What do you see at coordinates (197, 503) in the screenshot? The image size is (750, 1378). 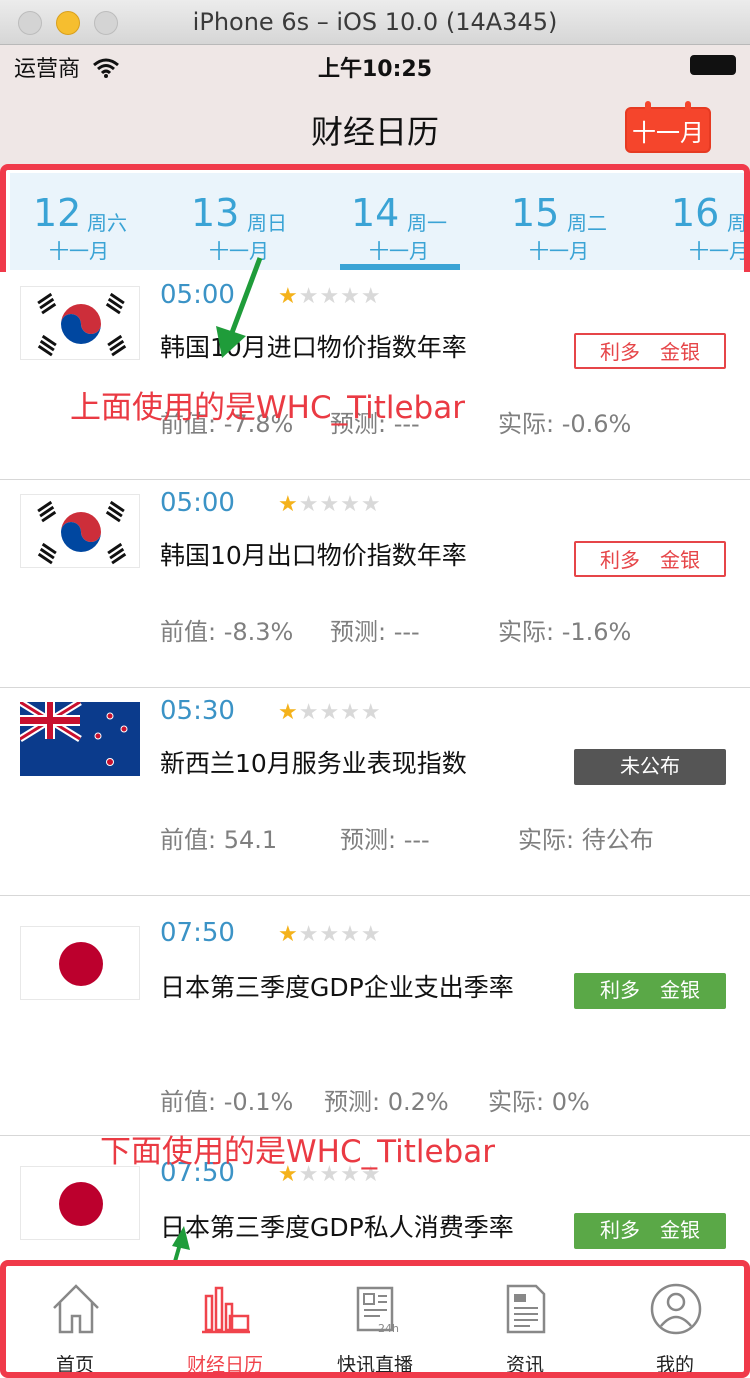 I see `event-time: 05:00` at bounding box center [197, 503].